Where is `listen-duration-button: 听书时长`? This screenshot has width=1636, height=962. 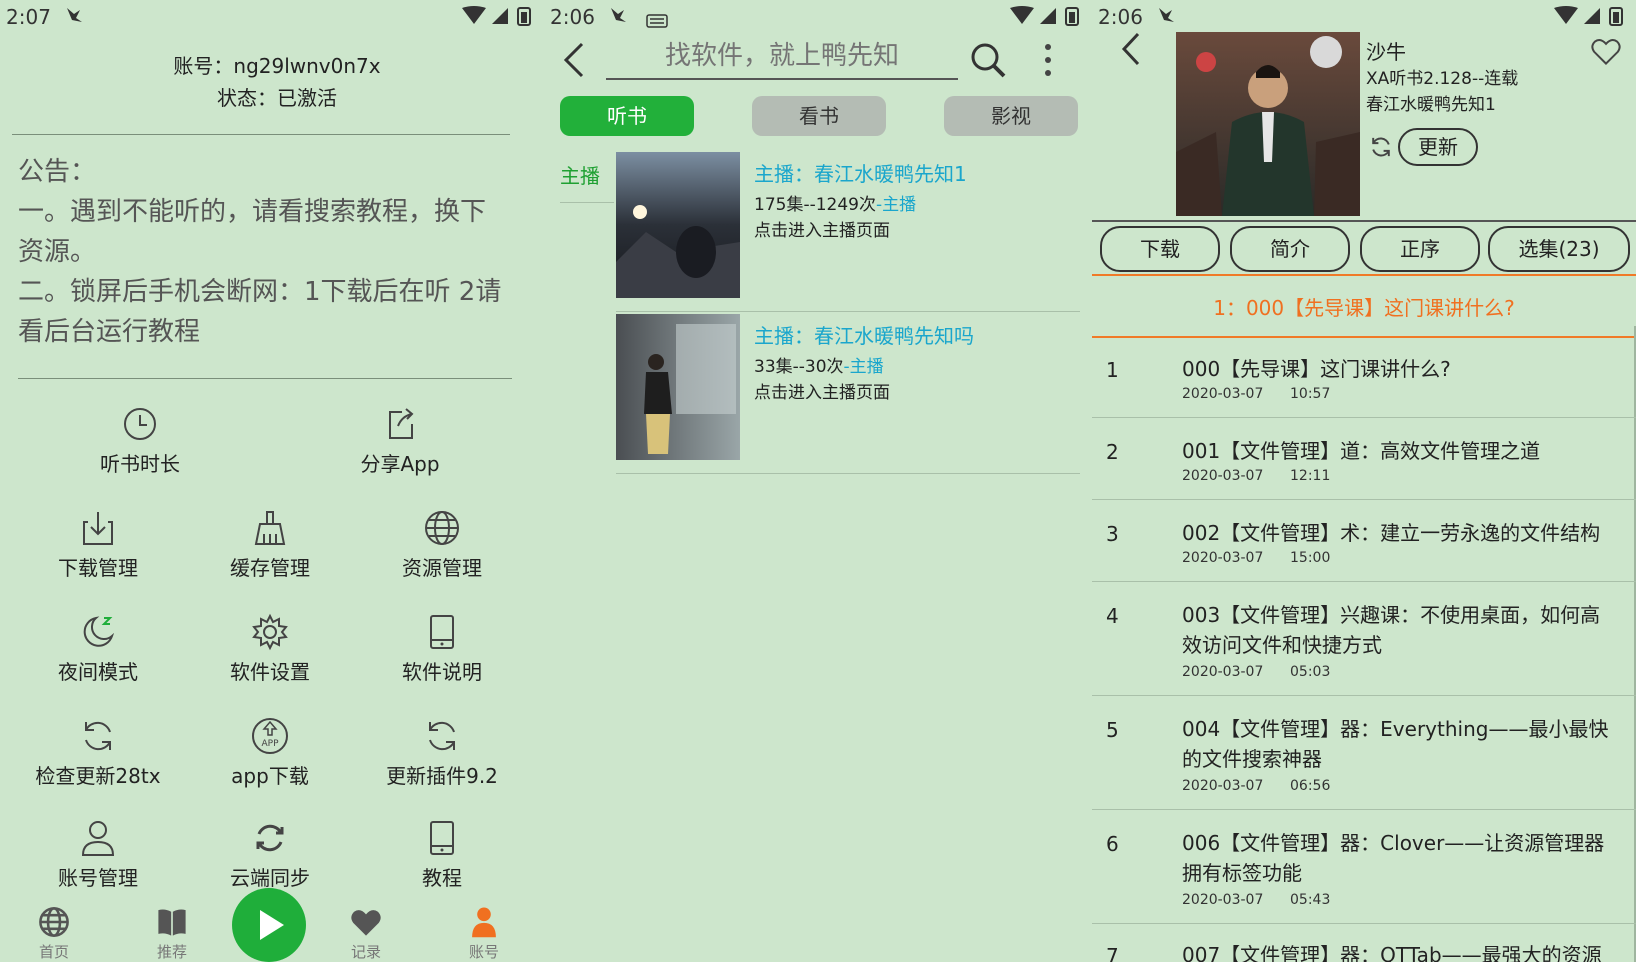 listen-duration-button: 听书时长 is located at coordinates (140, 440).